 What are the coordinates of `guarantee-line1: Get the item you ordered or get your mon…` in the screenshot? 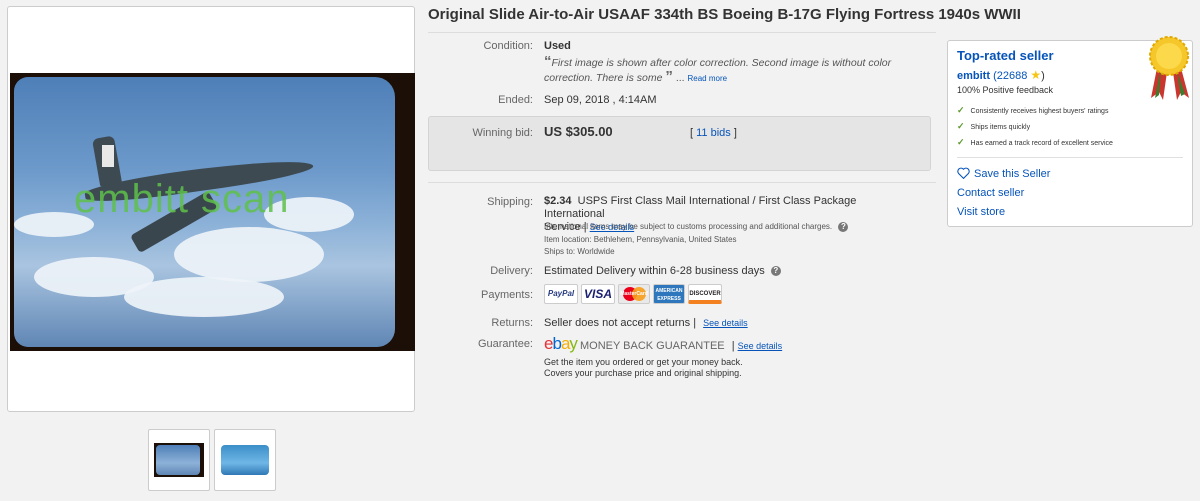 It's located at (643, 362).